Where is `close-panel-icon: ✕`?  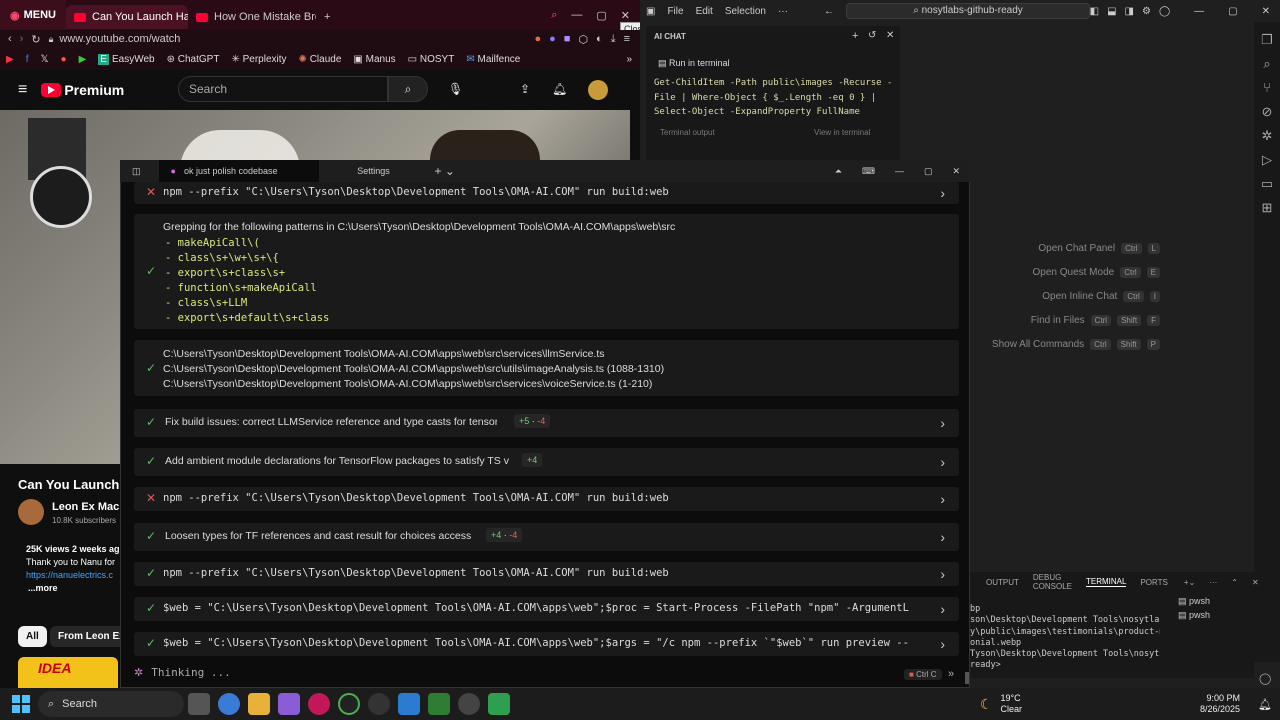 close-panel-icon: ✕ is located at coordinates (1255, 582).